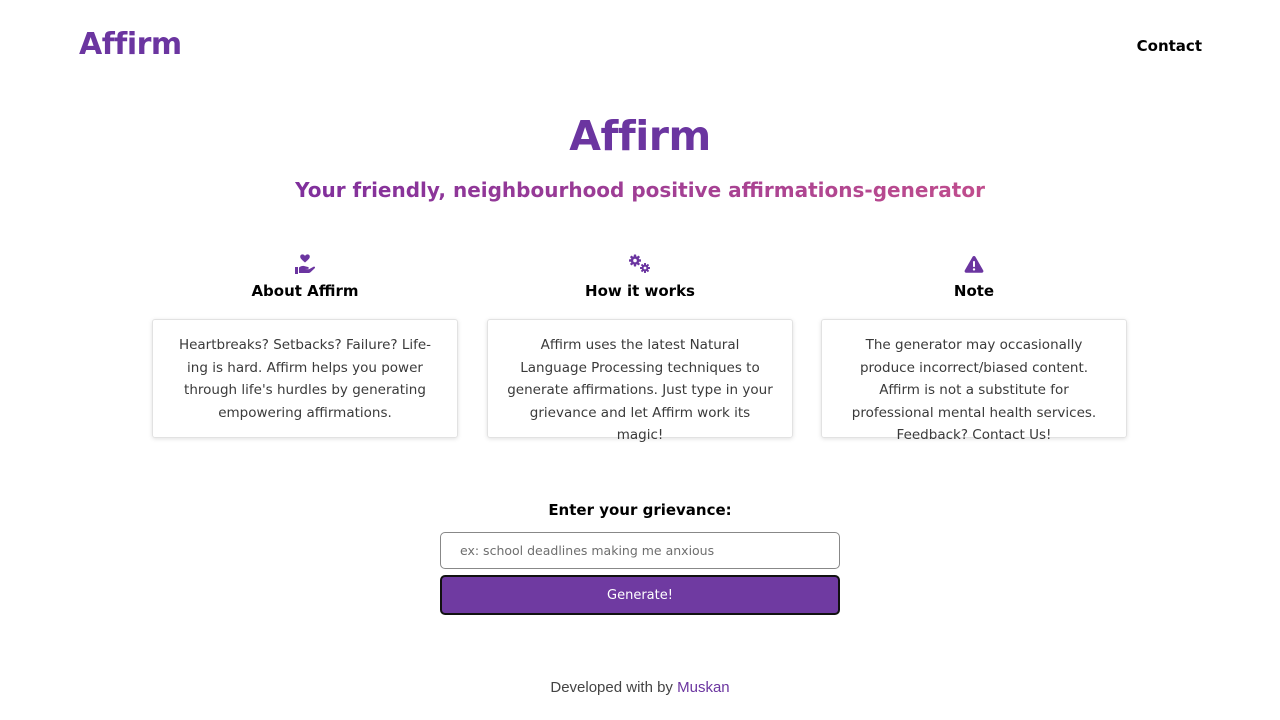  What do you see at coordinates (305, 264) in the screenshot?
I see `hand-holding-heart-icon` at bounding box center [305, 264].